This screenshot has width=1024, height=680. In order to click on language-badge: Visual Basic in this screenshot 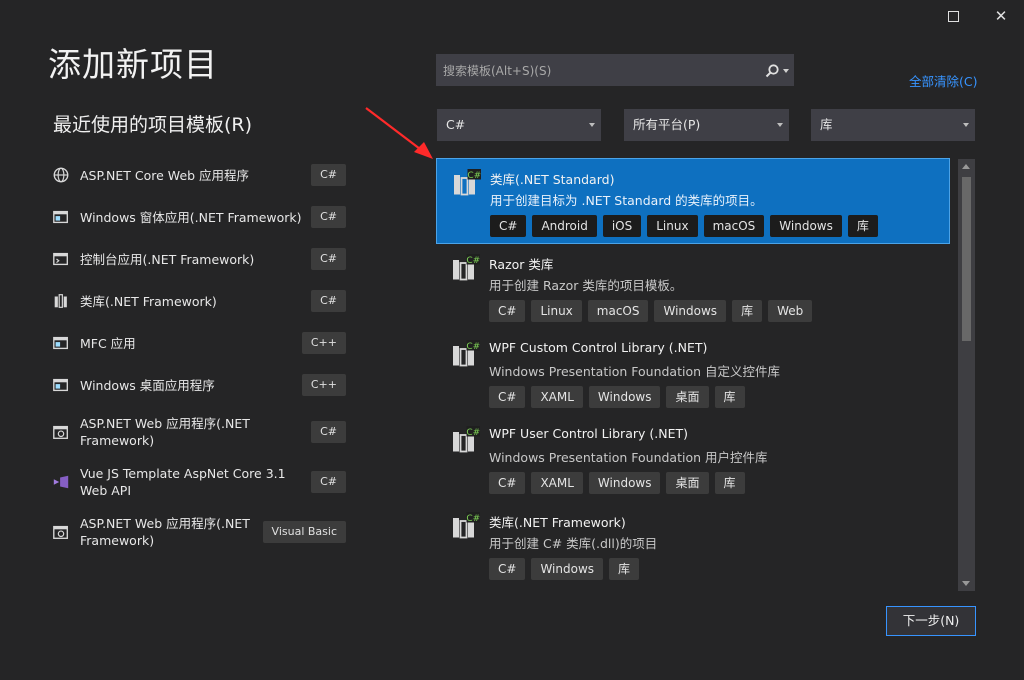, I will do `click(304, 532)`.